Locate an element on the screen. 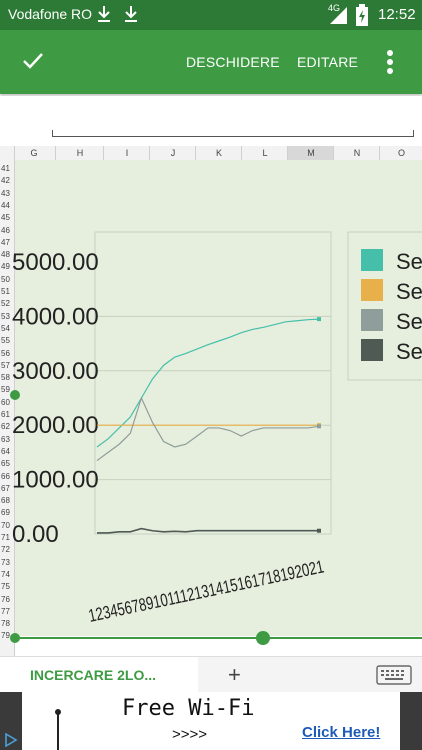 The image size is (422, 750). input-tick-right is located at coordinates (413, 133).